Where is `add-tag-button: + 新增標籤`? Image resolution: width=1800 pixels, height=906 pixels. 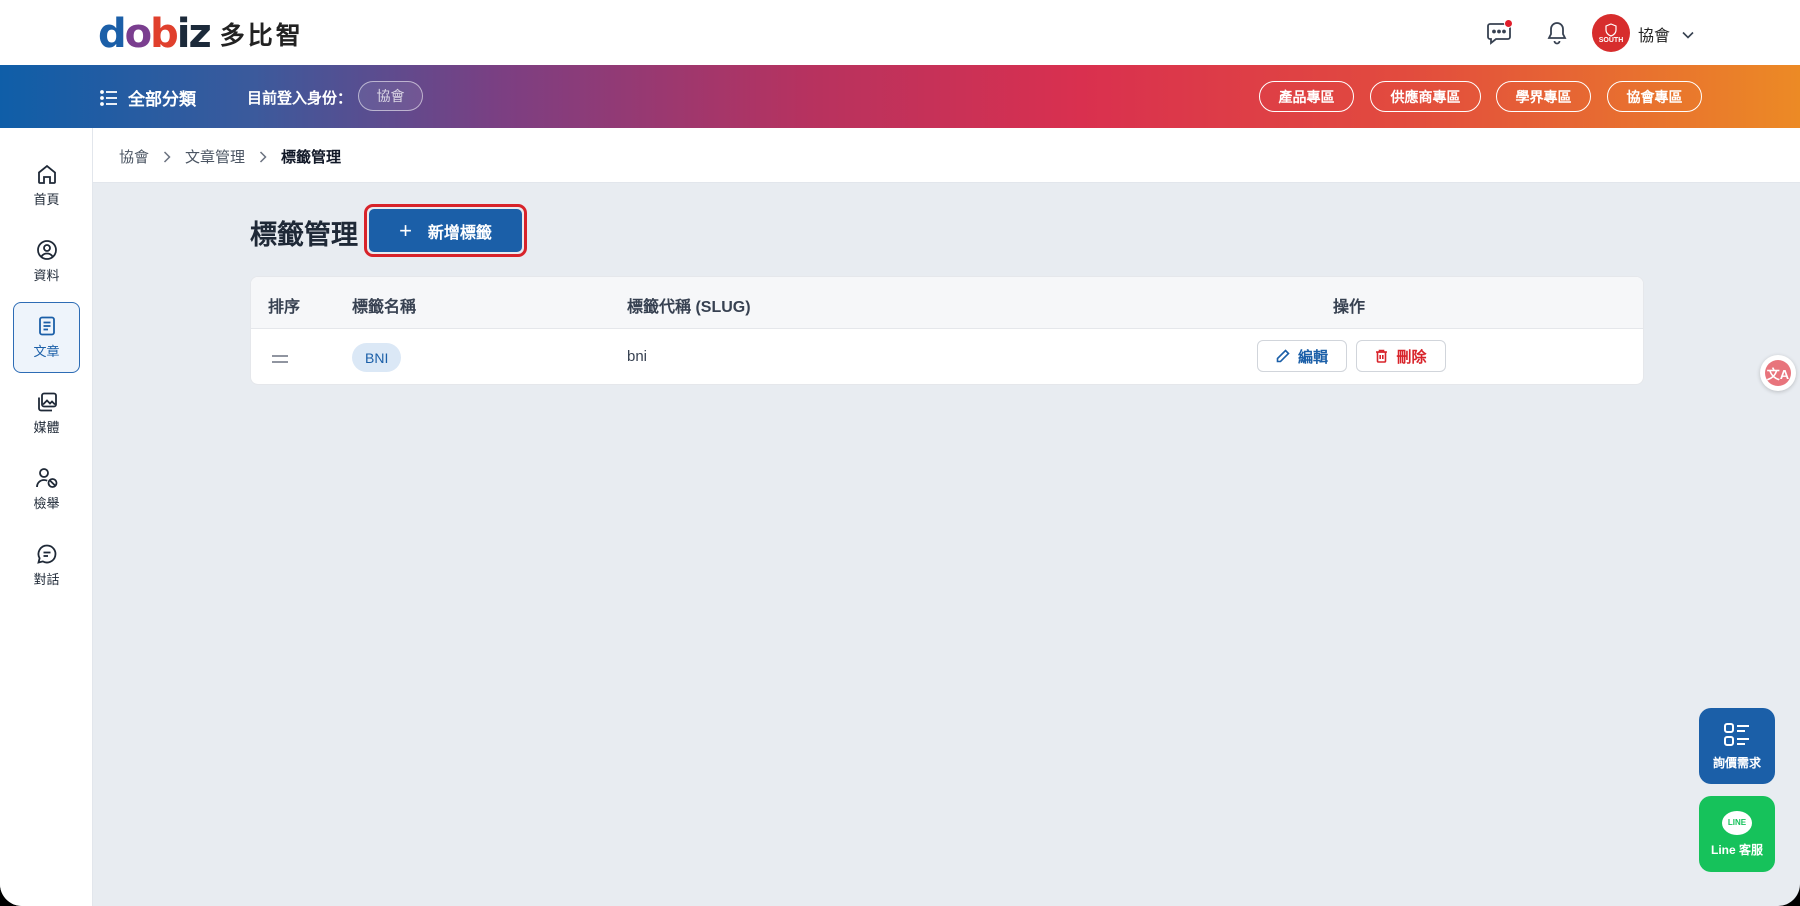 add-tag-button: + 新增標籤 is located at coordinates (445, 230).